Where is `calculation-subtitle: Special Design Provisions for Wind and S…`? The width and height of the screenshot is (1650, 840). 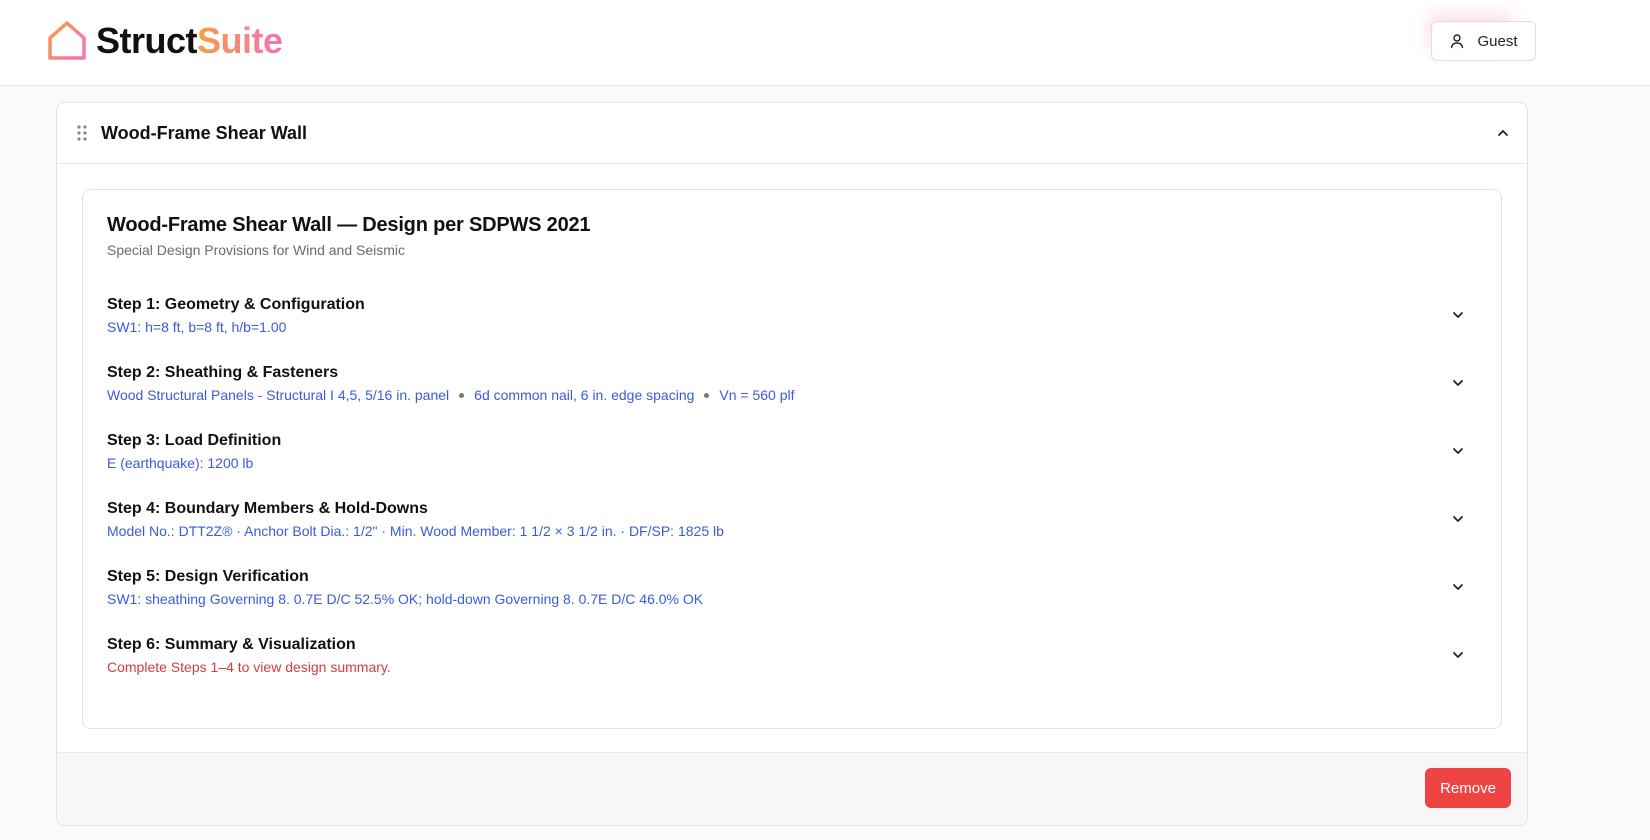
calculation-subtitle: Special Design Provisions for Wind and S… is located at coordinates (256, 250).